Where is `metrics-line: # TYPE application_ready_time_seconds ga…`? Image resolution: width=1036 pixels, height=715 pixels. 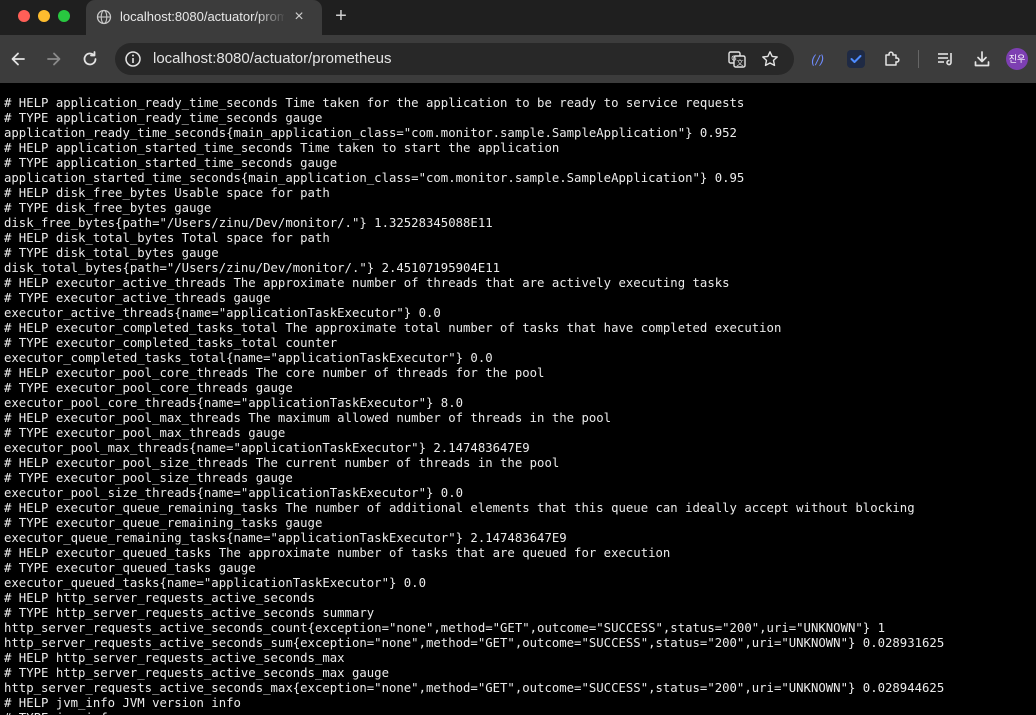 metrics-line: # TYPE application_ready_time_seconds ga… is located at coordinates (163, 118).